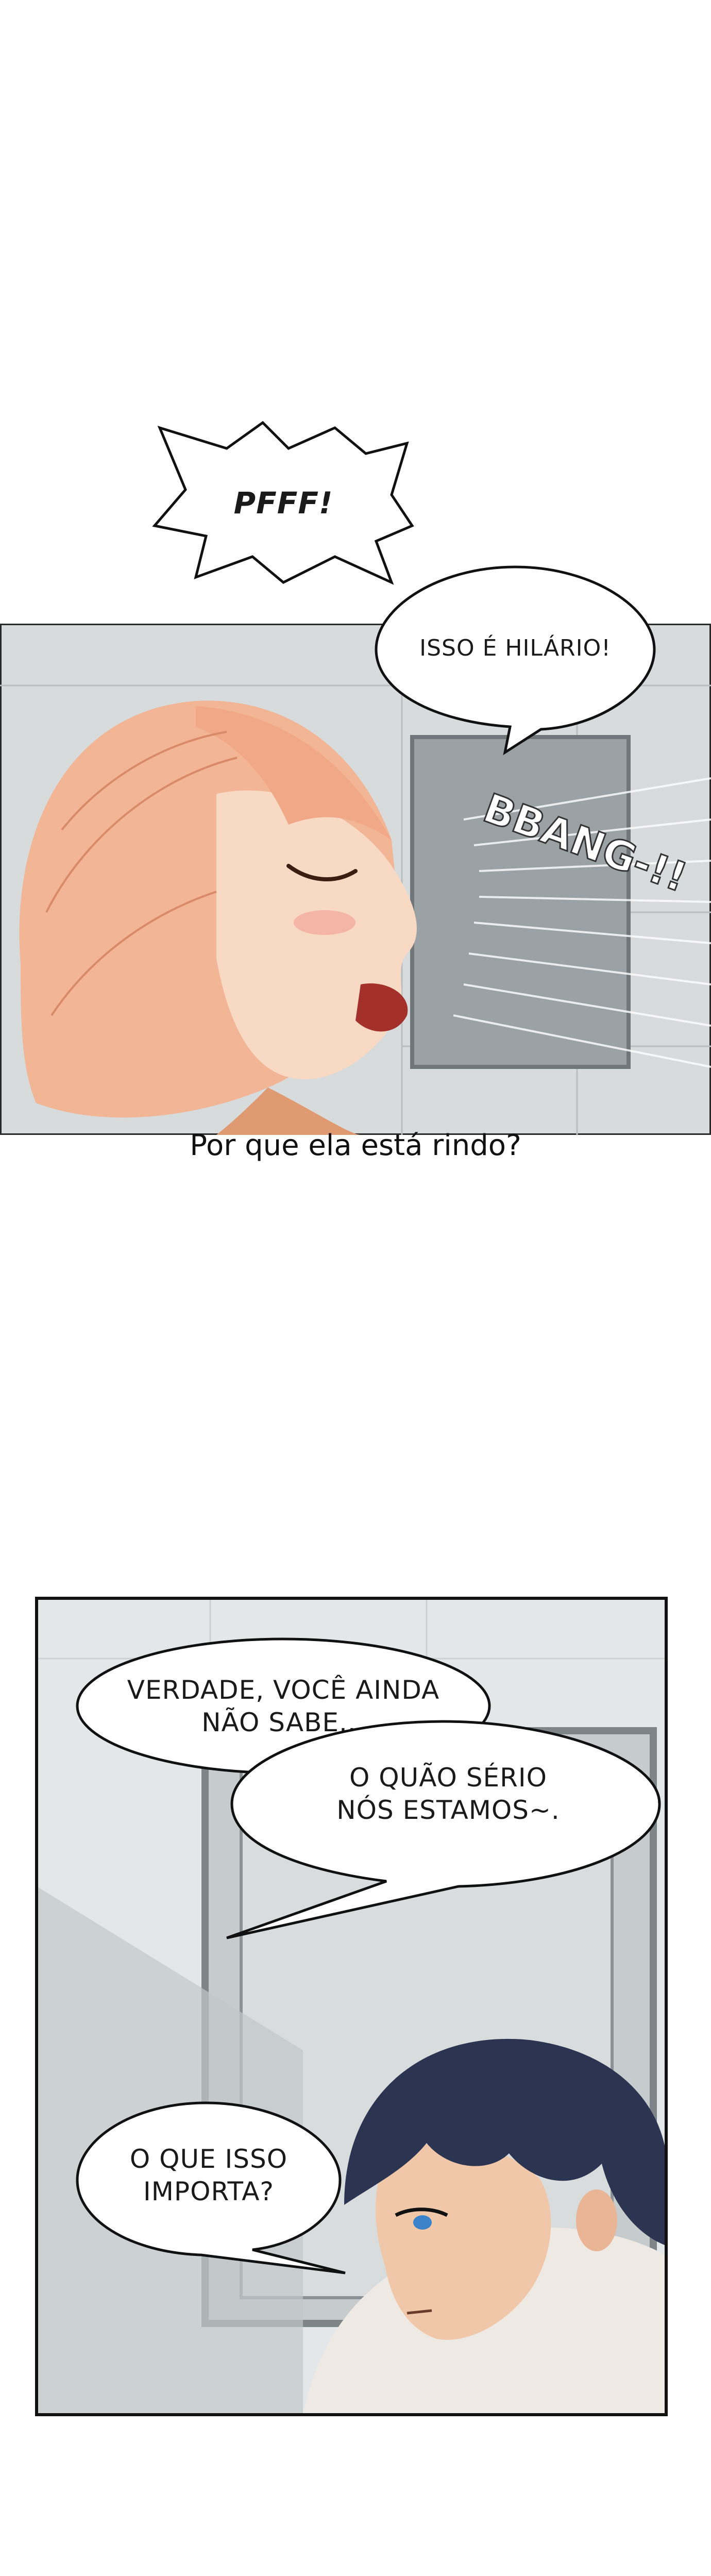  Describe the element at coordinates (443, 1829) in the screenshot. I see `speech-bubble-quao-serio: O QUÃO SÉRIO NÓS ESTAMOS~.` at that location.